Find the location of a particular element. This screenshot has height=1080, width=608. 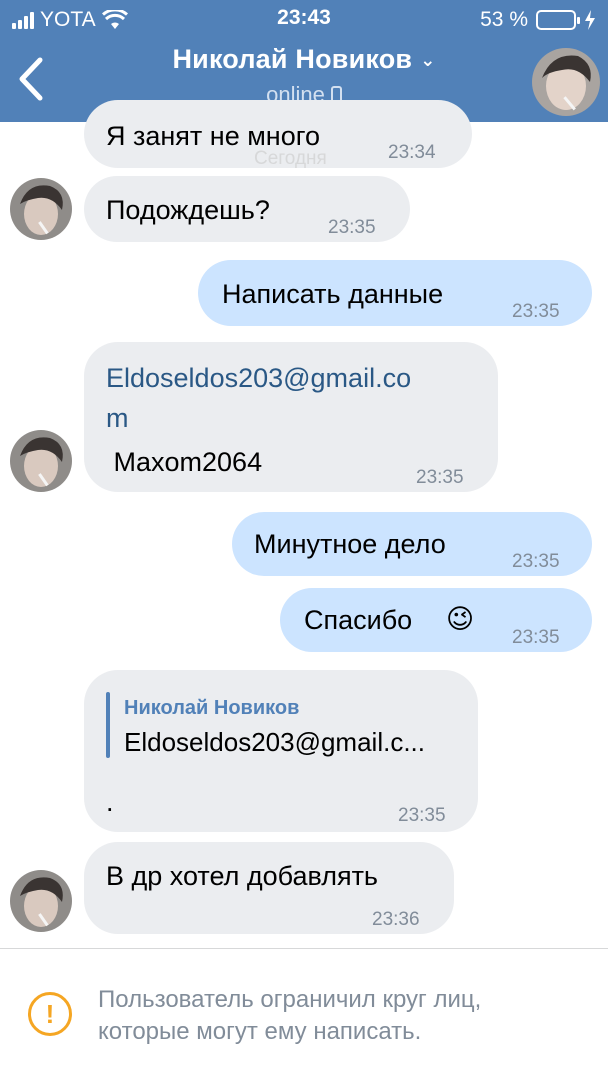

status-right: 53 % is located at coordinates (538, 20).